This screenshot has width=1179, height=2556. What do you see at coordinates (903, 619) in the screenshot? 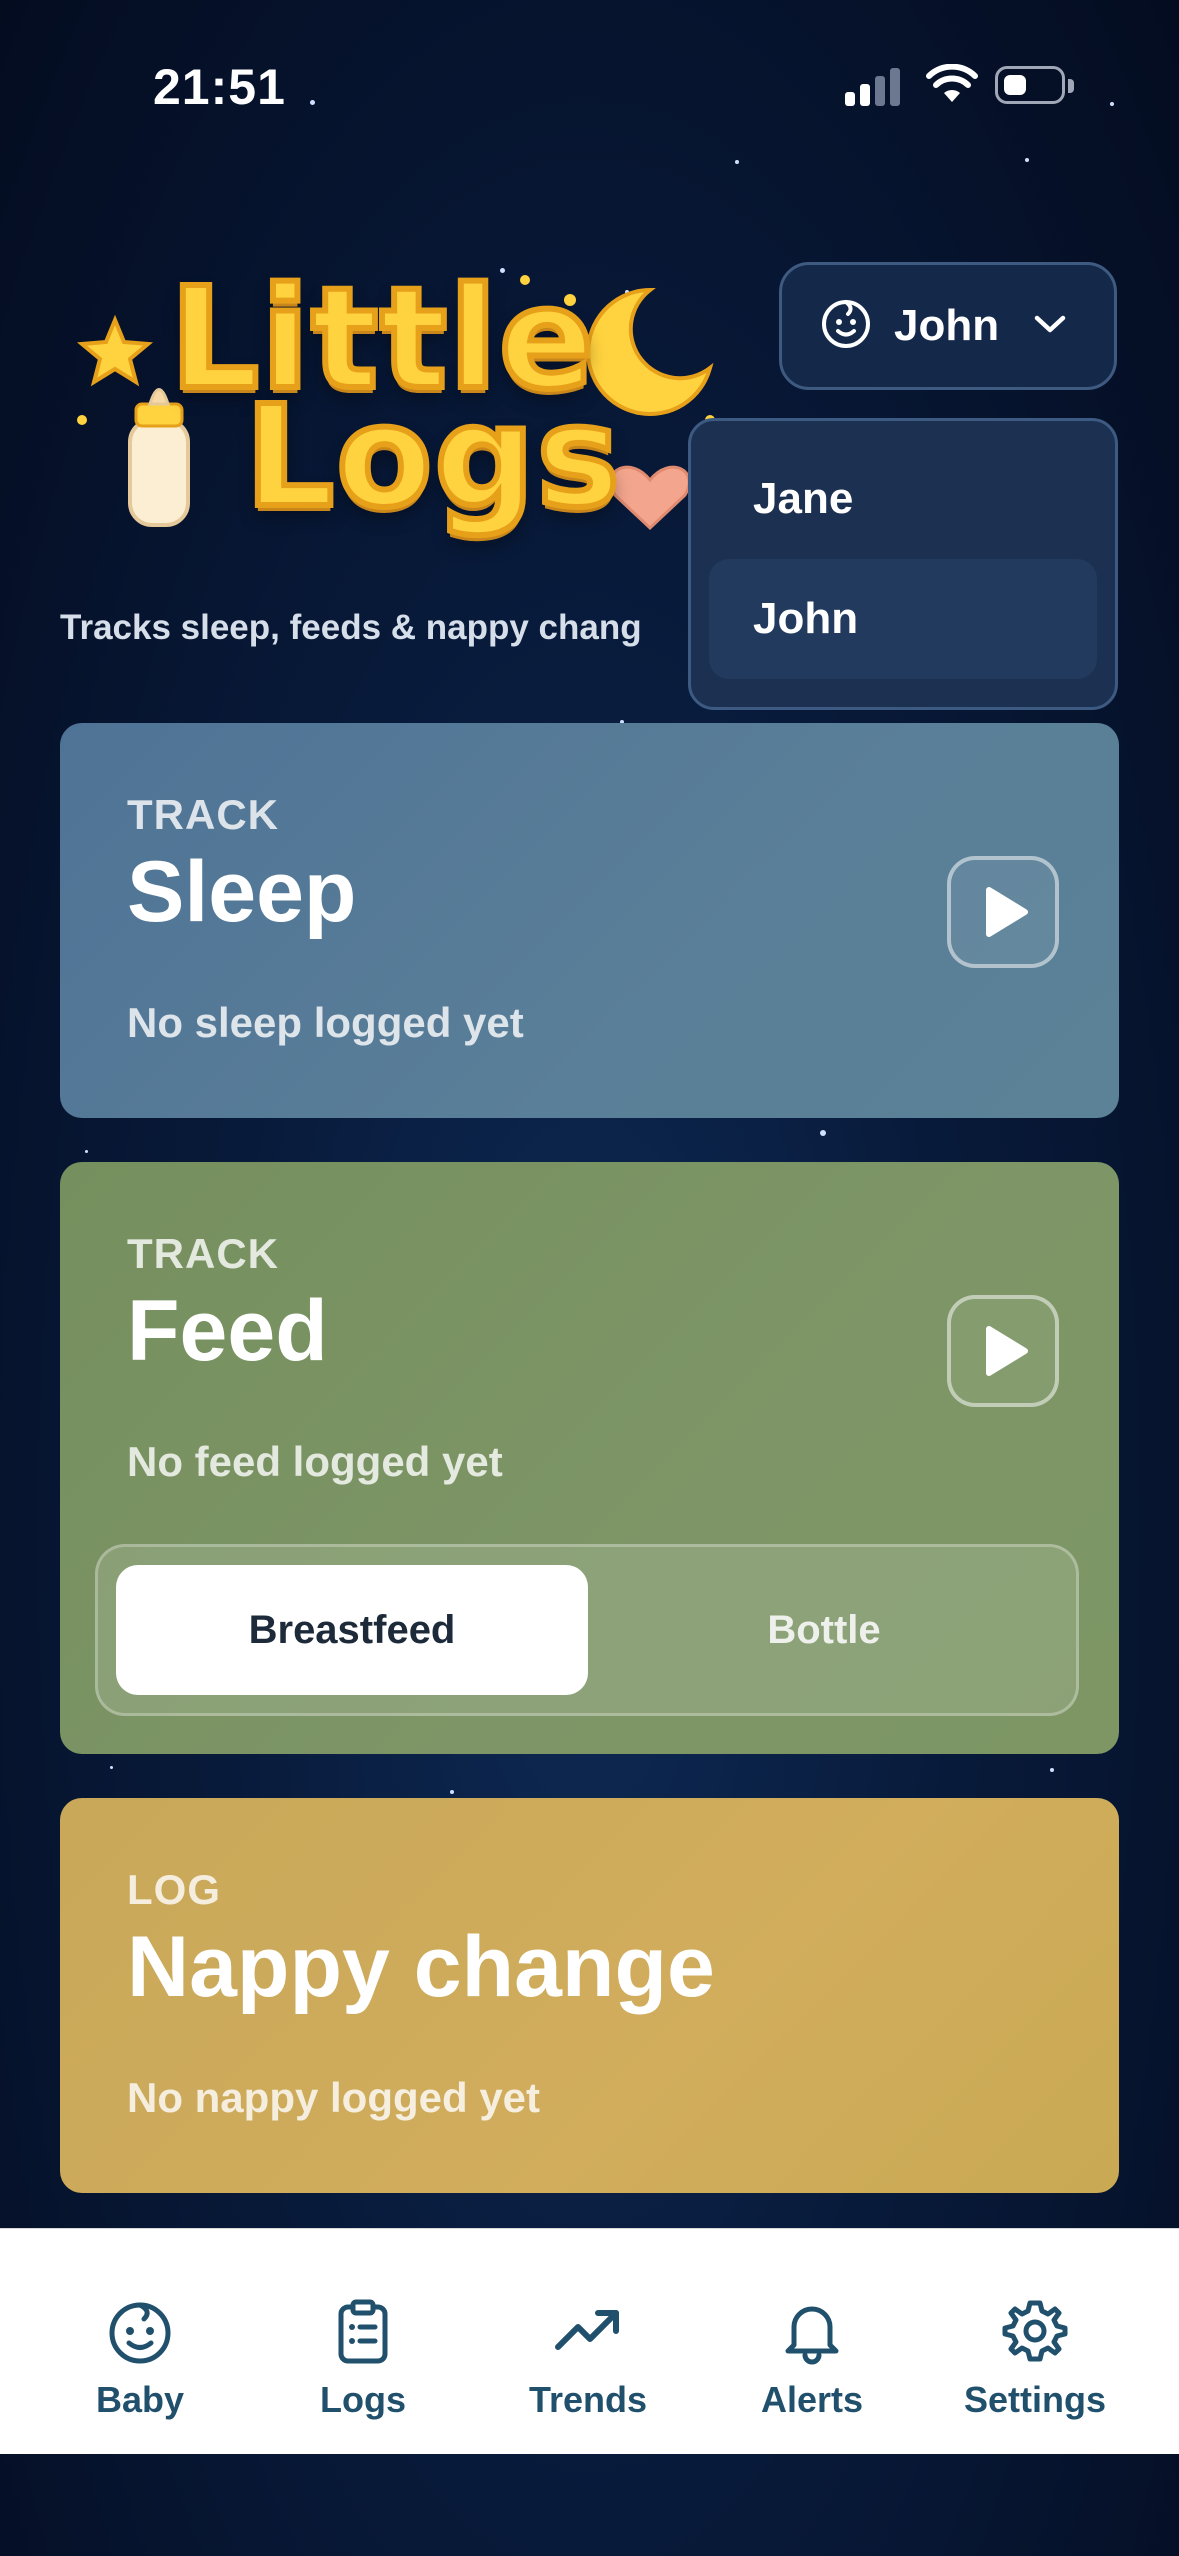
I see `dropdown-option-john: John` at bounding box center [903, 619].